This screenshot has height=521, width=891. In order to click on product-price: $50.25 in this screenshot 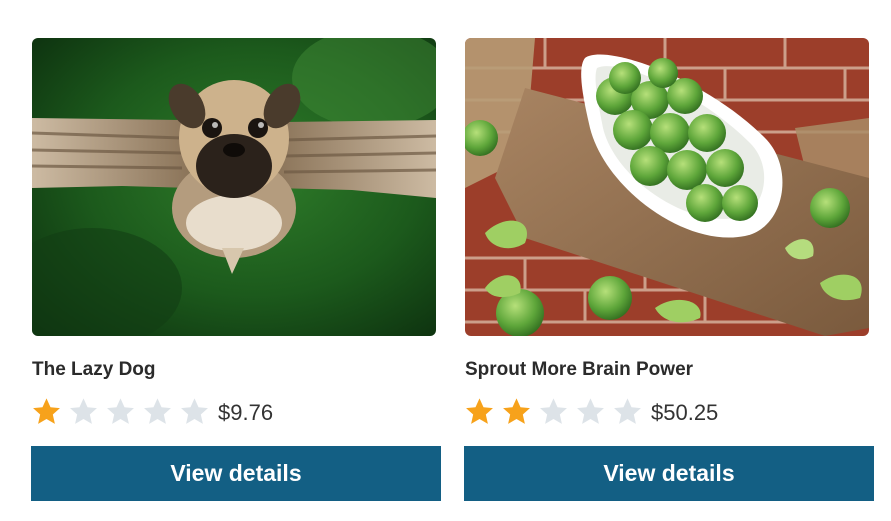, I will do `click(685, 412)`.